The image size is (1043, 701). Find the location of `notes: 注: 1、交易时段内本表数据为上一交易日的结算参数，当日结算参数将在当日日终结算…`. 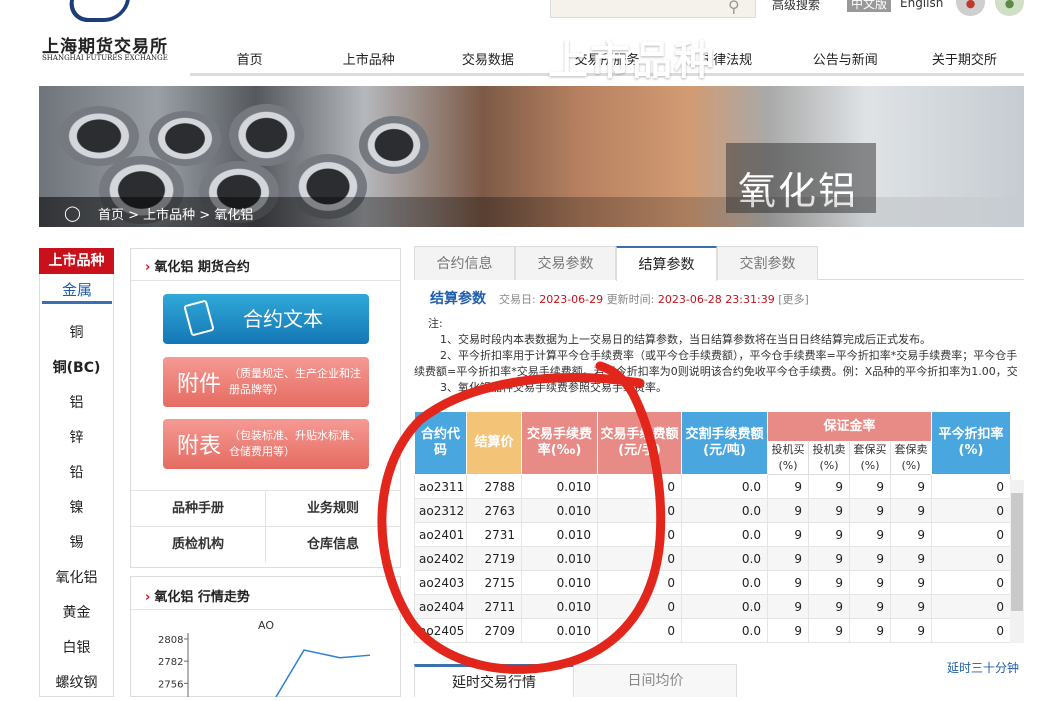

notes: 注: 1、交易时段内本表数据为上一交易日的结算参数，当日结算参数将在当日日终结算… is located at coordinates (719, 356).